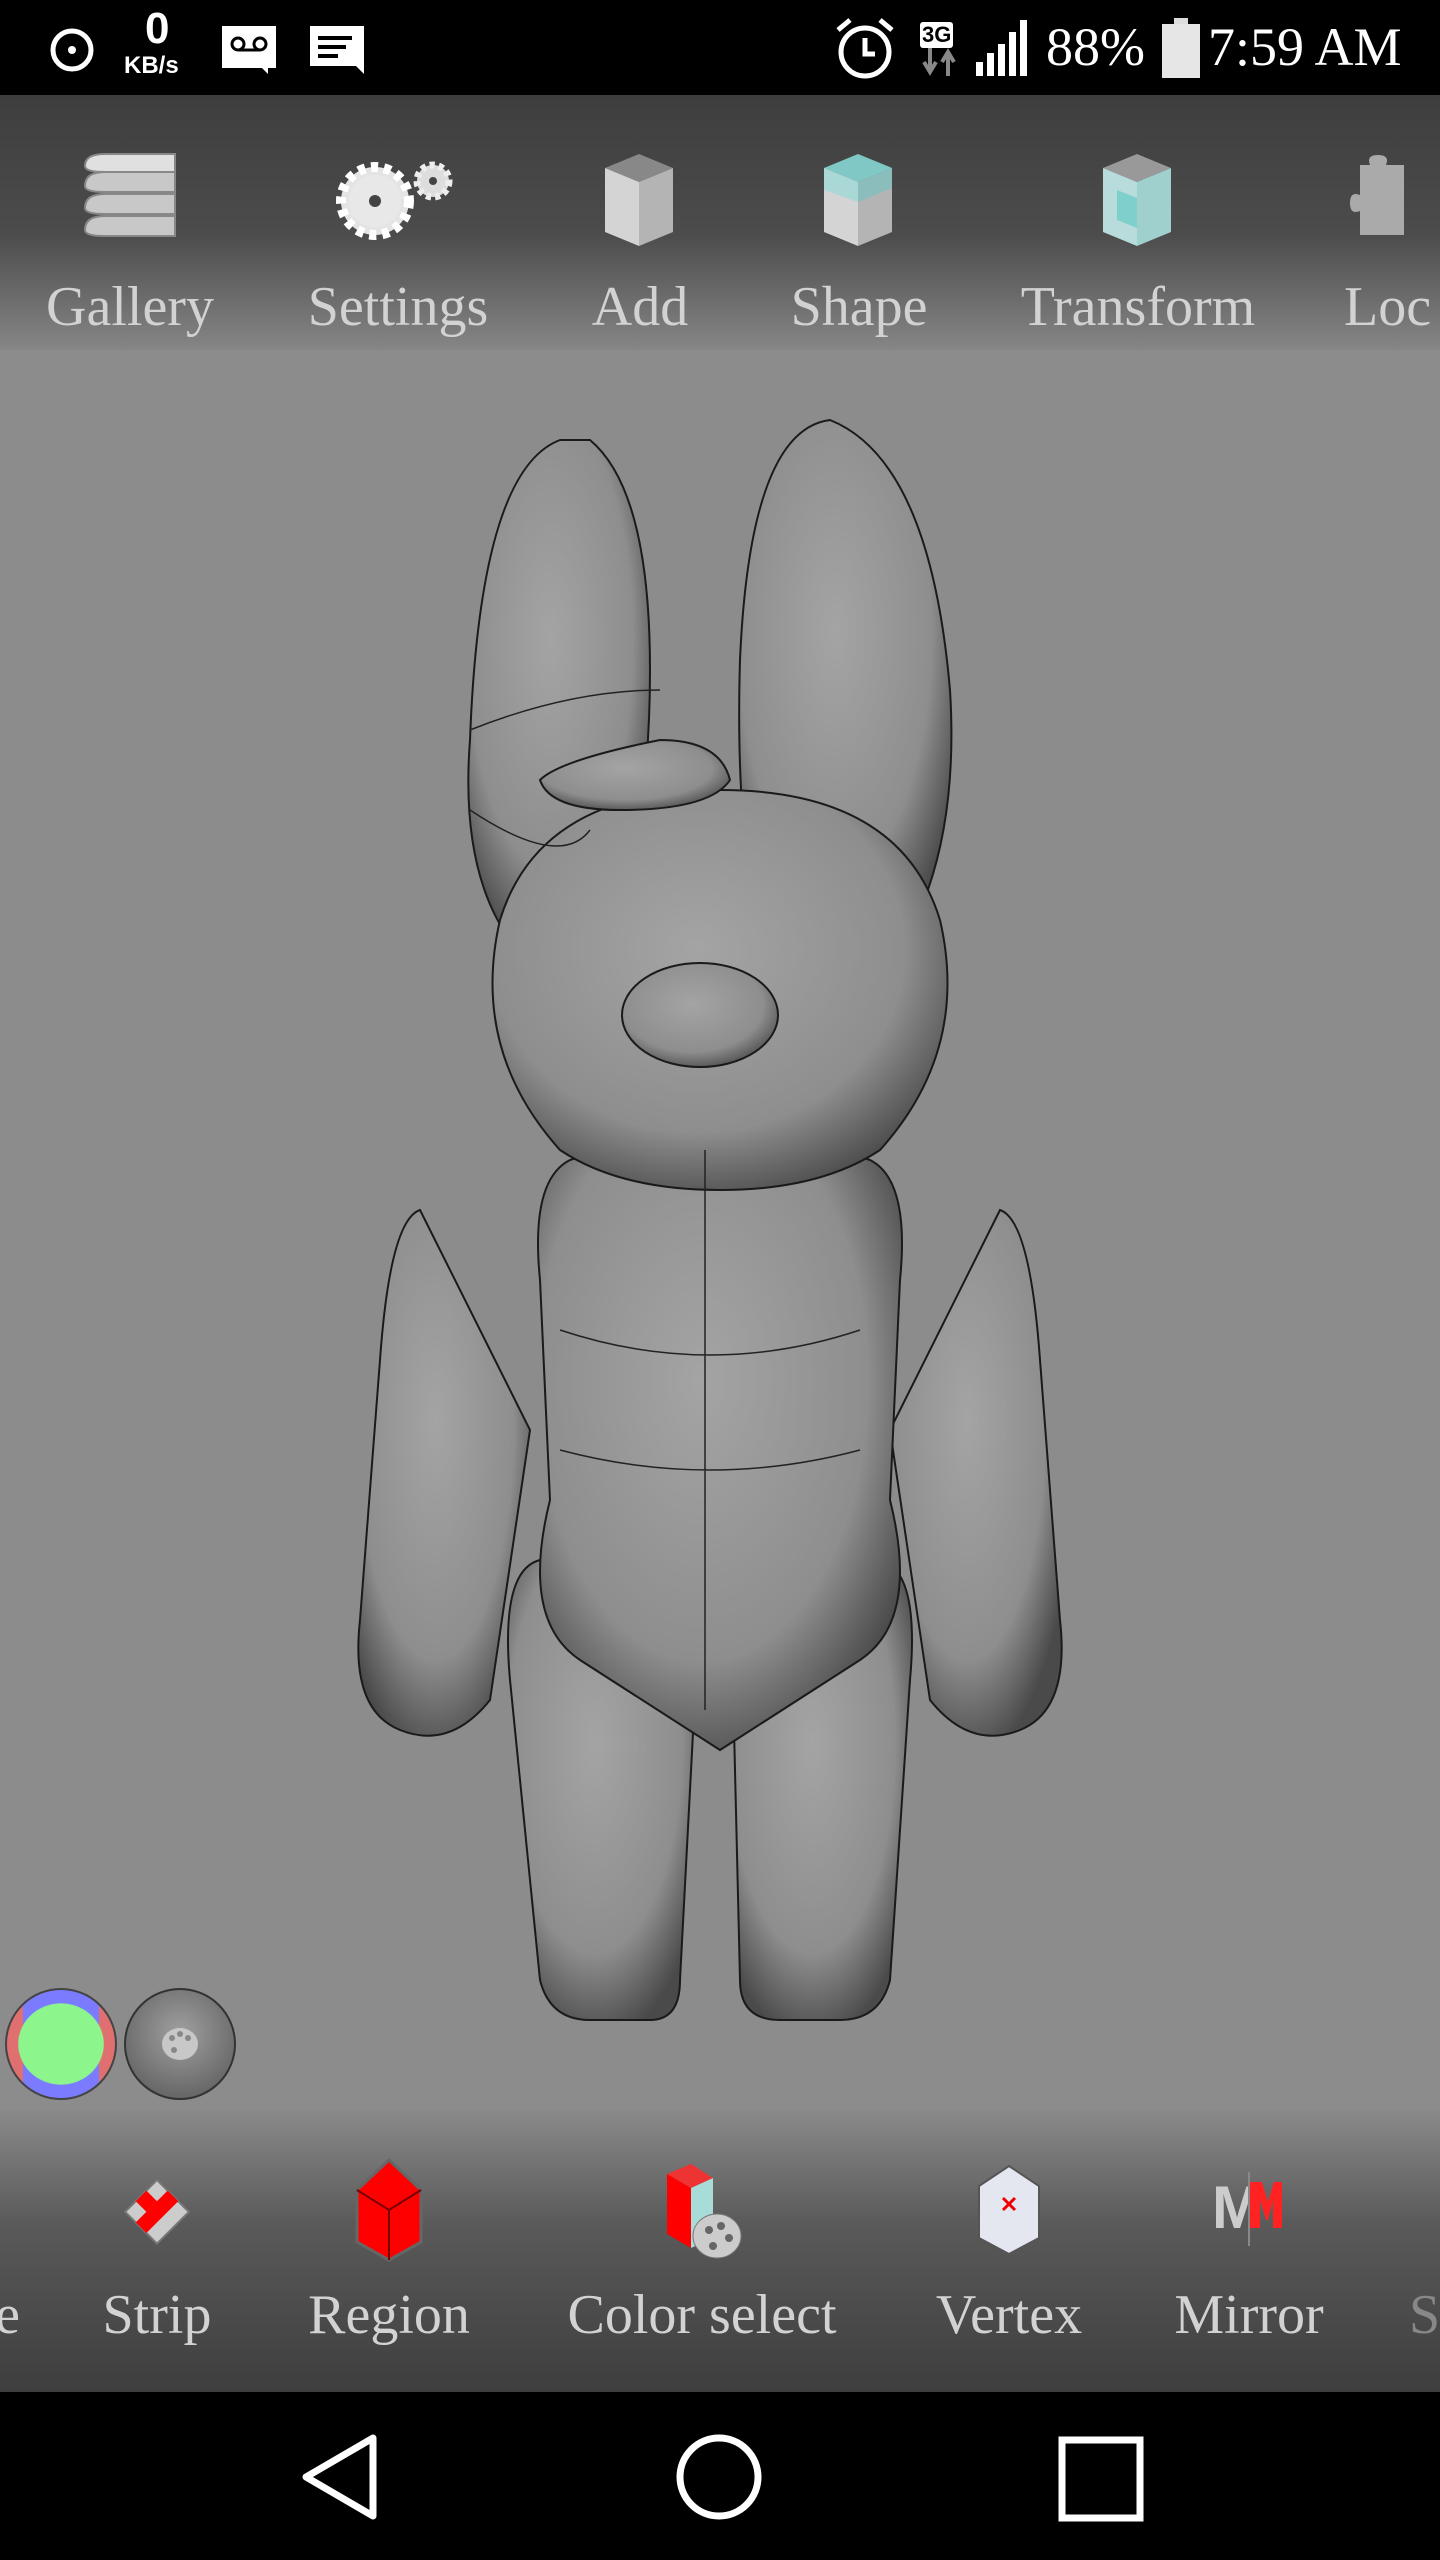  What do you see at coordinates (937, 35) in the screenshot?
I see `network-type: 3G` at bounding box center [937, 35].